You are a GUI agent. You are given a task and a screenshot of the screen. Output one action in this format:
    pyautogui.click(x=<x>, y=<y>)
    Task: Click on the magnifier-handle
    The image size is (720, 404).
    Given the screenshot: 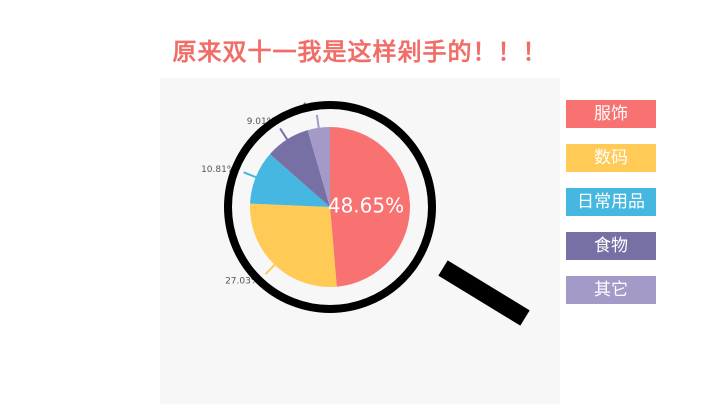 What is the action you would take?
    pyautogui.click(x=484, y=293)
    